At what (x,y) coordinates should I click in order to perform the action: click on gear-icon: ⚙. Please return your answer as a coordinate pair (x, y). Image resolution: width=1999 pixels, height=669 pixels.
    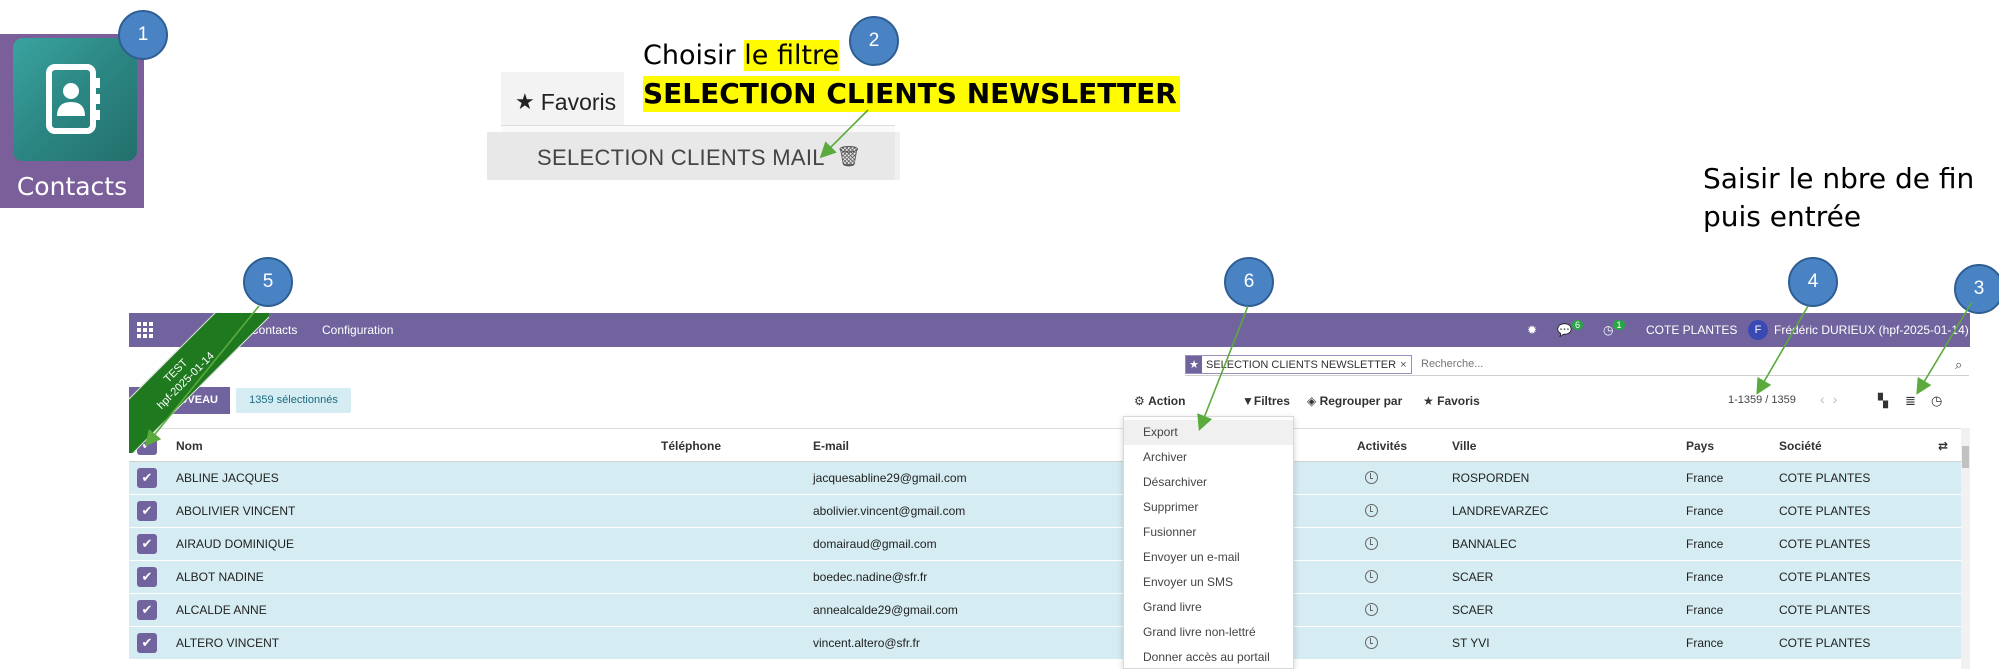
    Looking at the image, I should click on (1139, 401).